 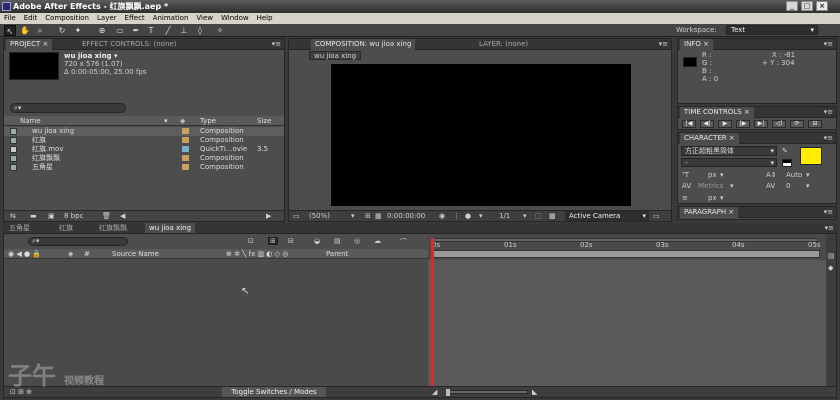 I want to click on brainstorm-icon: ☁, so click(x=377, y=241).